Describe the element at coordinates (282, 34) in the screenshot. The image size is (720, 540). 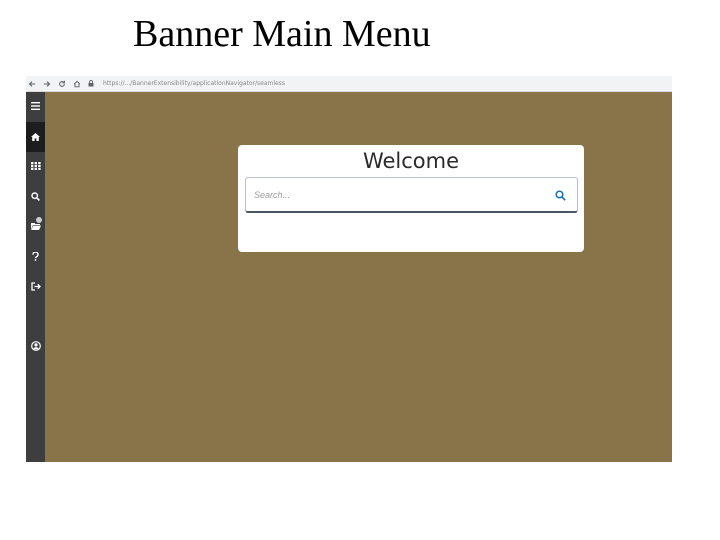
I see `slide-title: Banner Main Menu` at that location.